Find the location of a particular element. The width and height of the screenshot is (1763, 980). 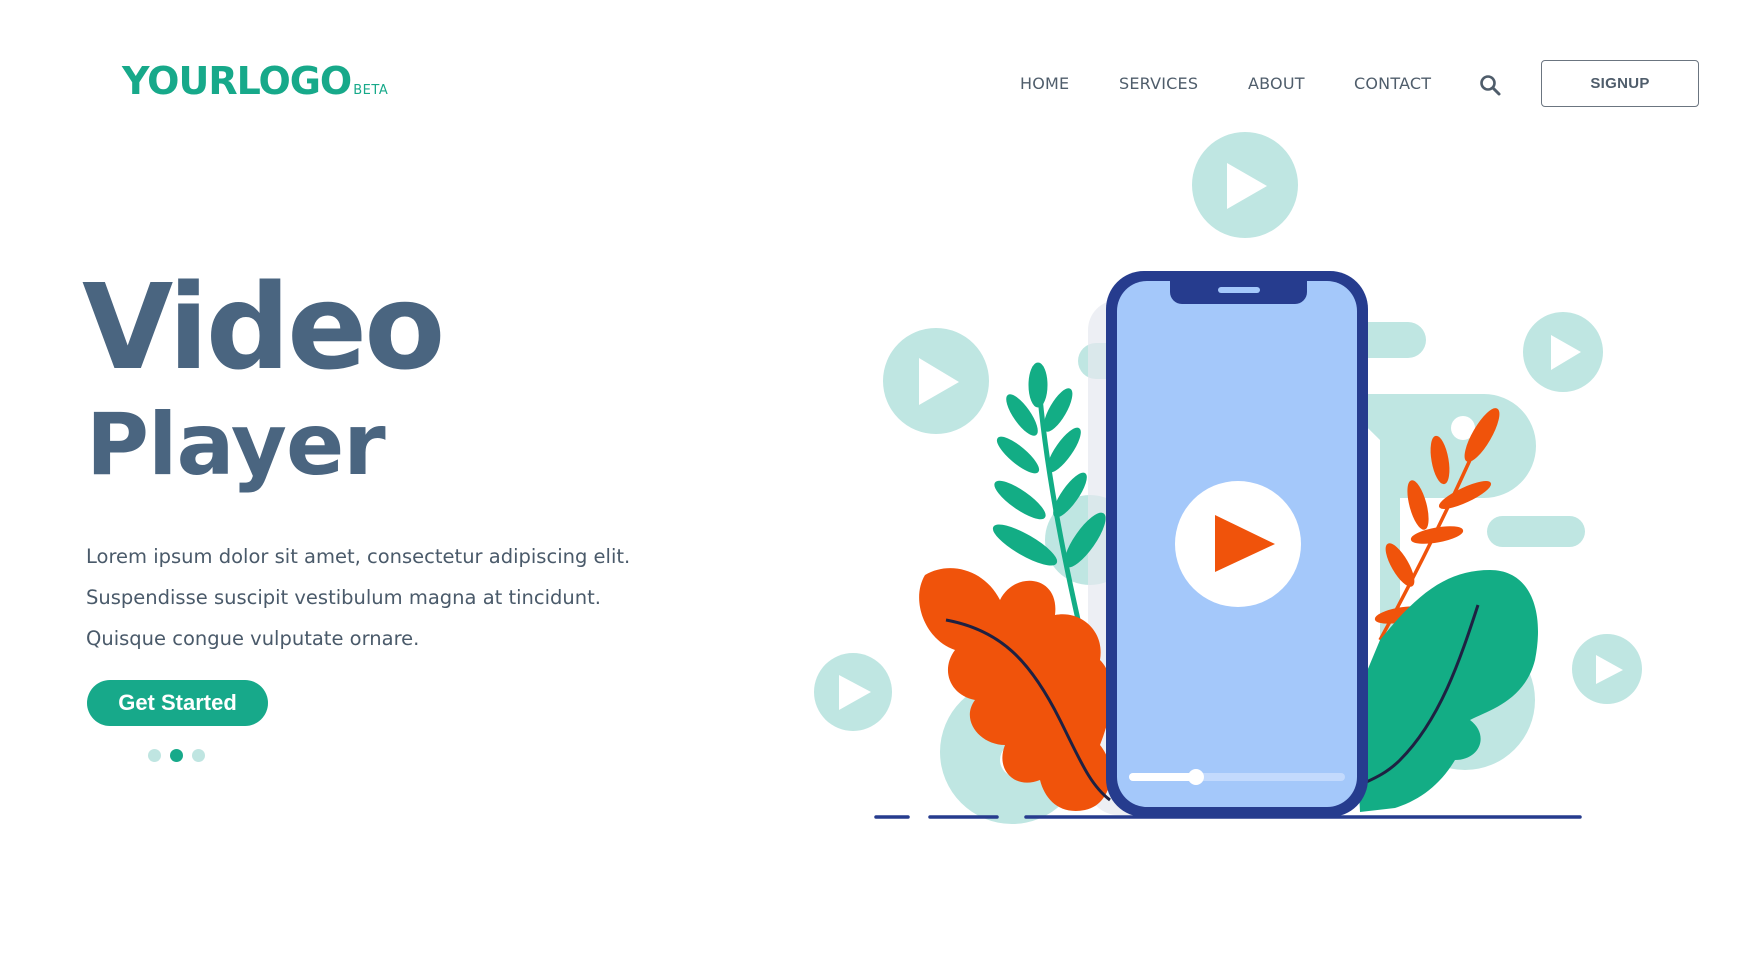

progress-fill is located at coordinates (1162, 777).